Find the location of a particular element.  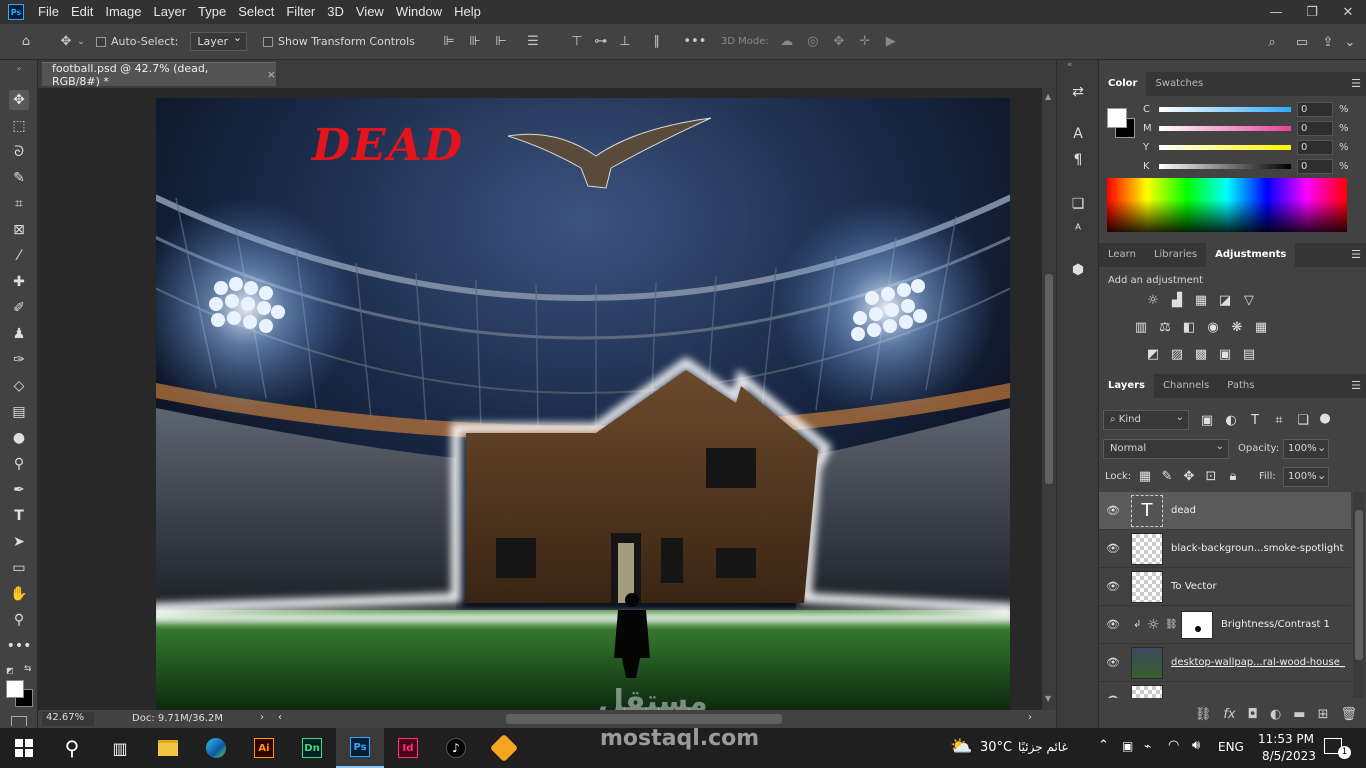

link-layers-icon: ⛓ is located at coordinates (1203, 714).